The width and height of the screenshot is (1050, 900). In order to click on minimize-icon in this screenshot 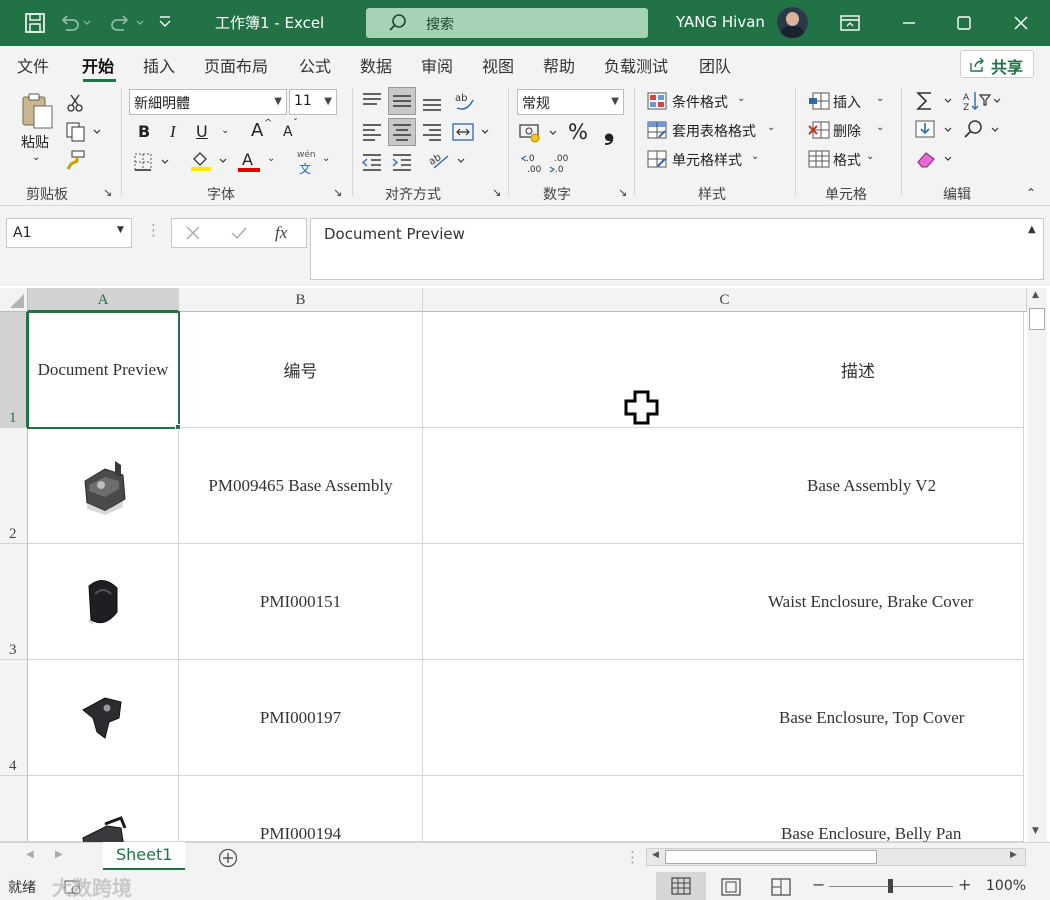, I will do `click(909, 23)`.